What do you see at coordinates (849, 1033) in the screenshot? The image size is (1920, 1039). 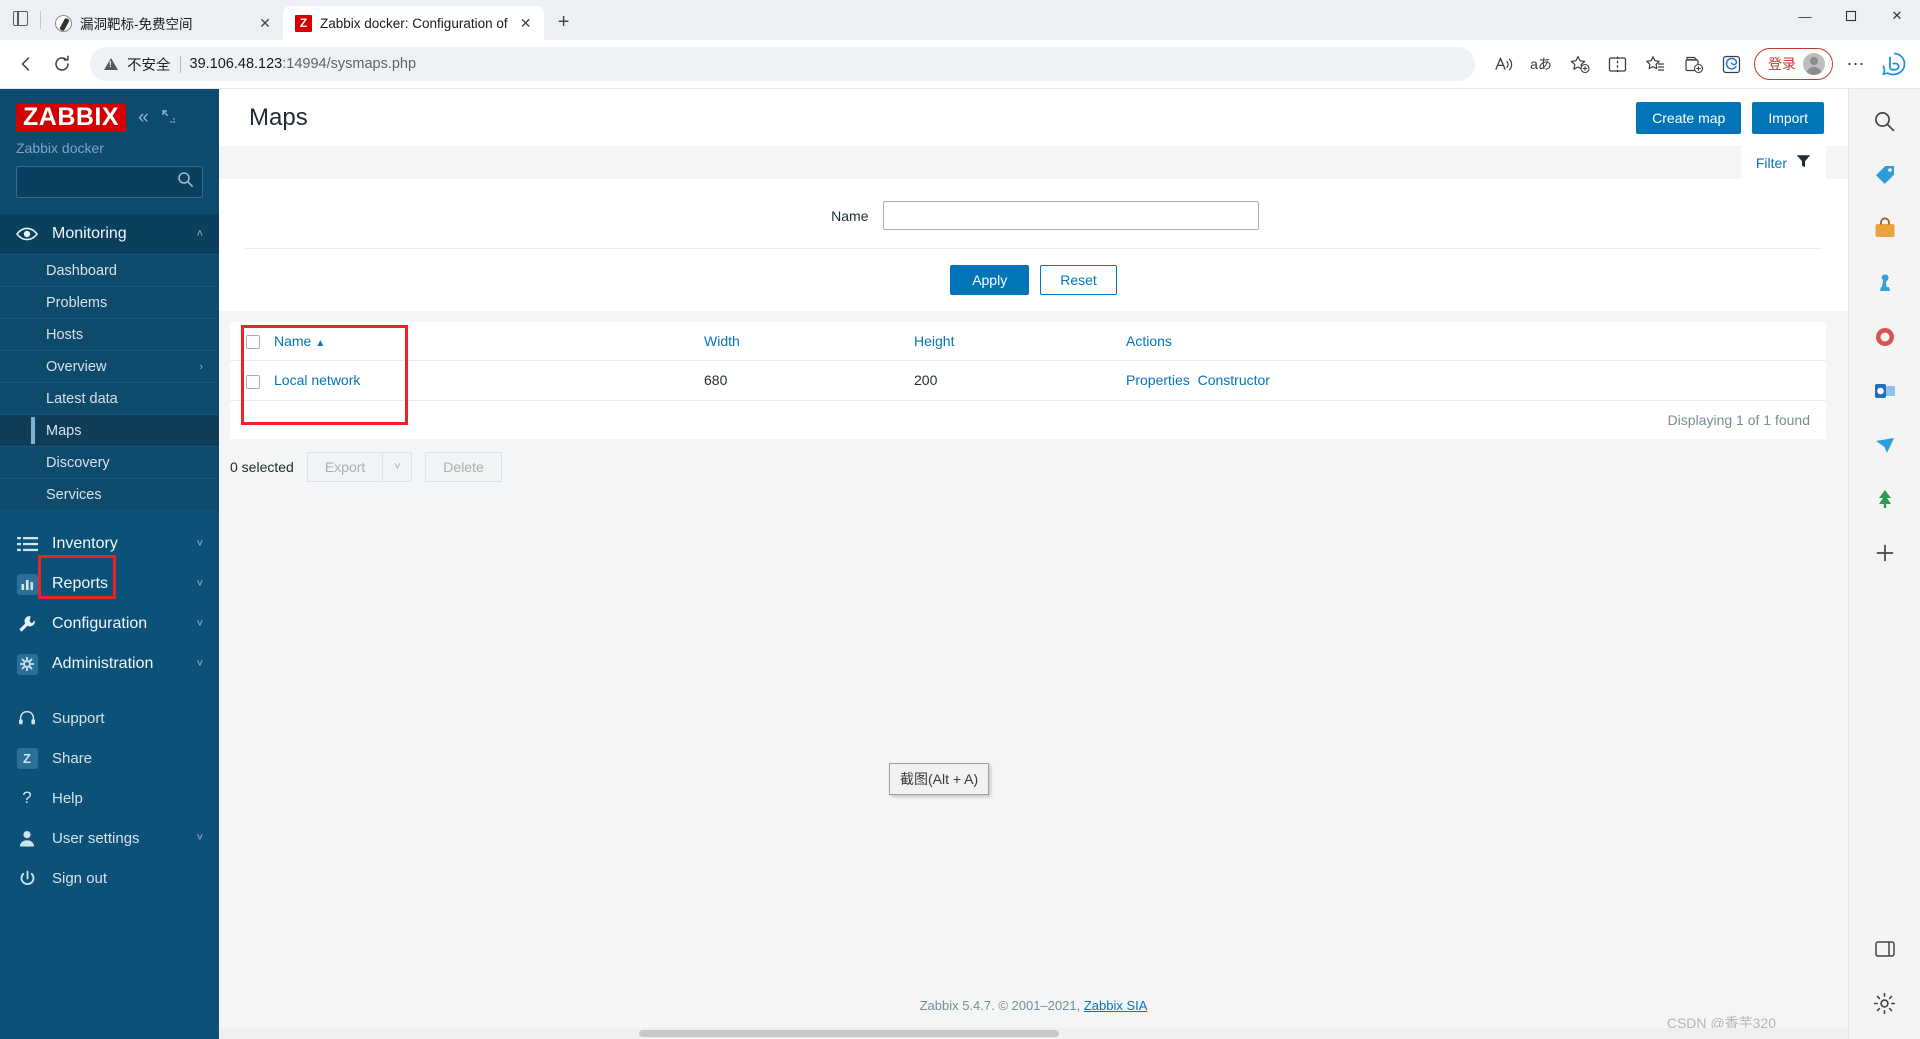 I see `scrollbar-thumb` at bounding box center [849, 1033].